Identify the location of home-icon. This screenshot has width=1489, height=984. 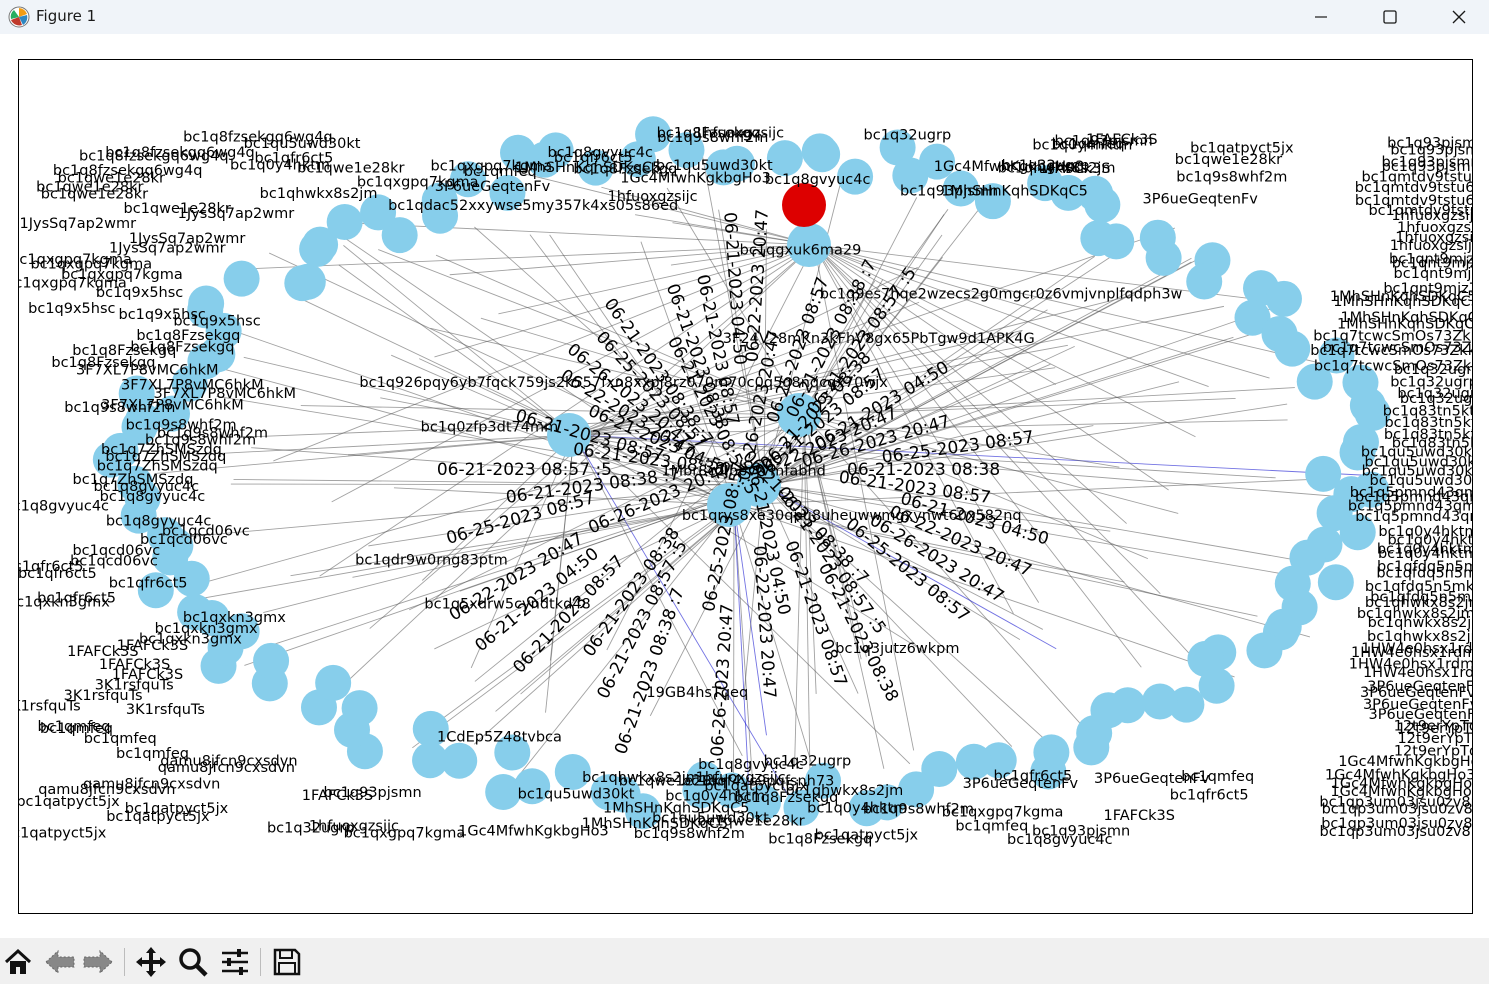
(18, 961).